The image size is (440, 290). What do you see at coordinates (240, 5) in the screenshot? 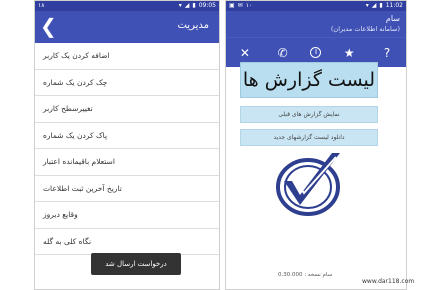
I see `notification-icon: ✉` at bounding box center [240, 5].